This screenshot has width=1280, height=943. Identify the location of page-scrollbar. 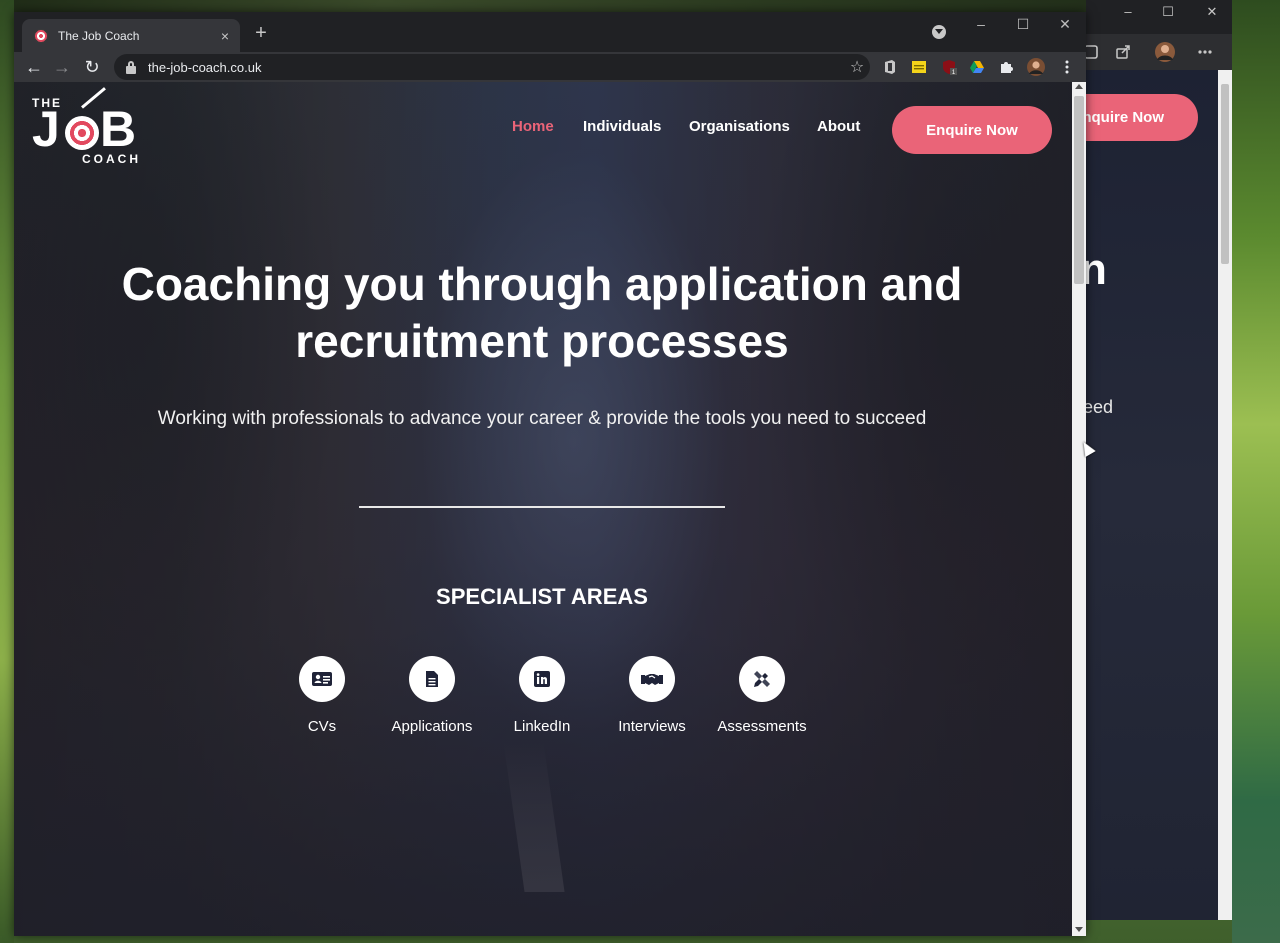
(1079, 509).